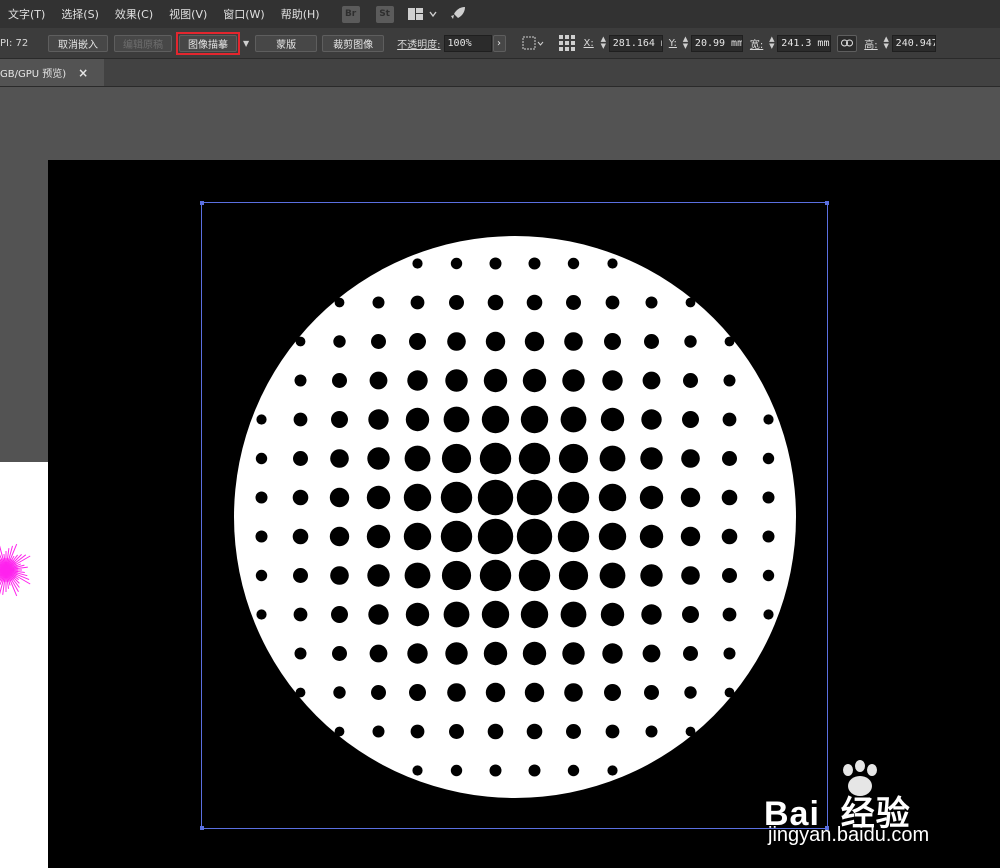 Image resolution: width=1000 pixels, height=868 pixels. What do you see at coordinates (588, 43) in the screenshot?
I see `x-label: X:` at bounding box center [588, 43].